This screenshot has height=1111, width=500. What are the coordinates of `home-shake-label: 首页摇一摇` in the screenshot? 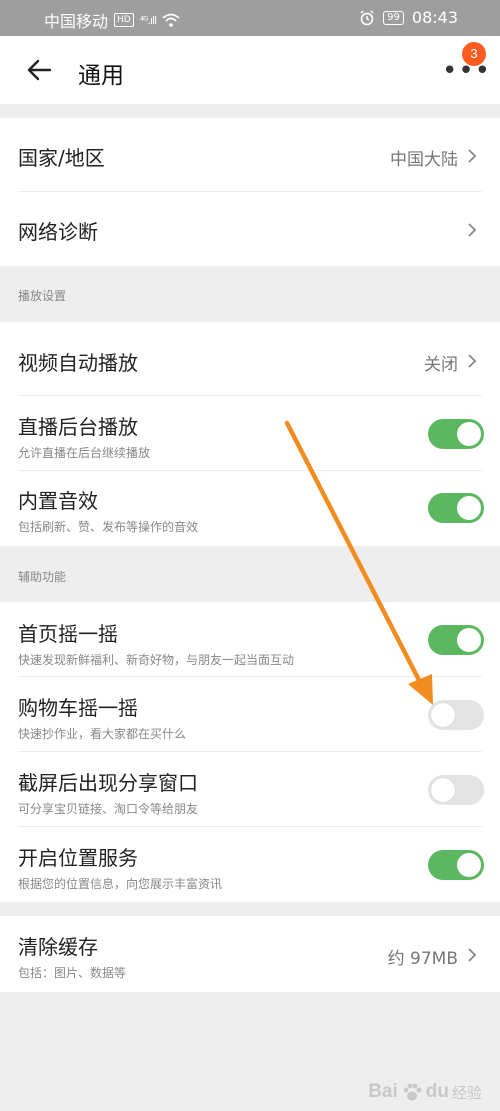 It's located at (68, 634).